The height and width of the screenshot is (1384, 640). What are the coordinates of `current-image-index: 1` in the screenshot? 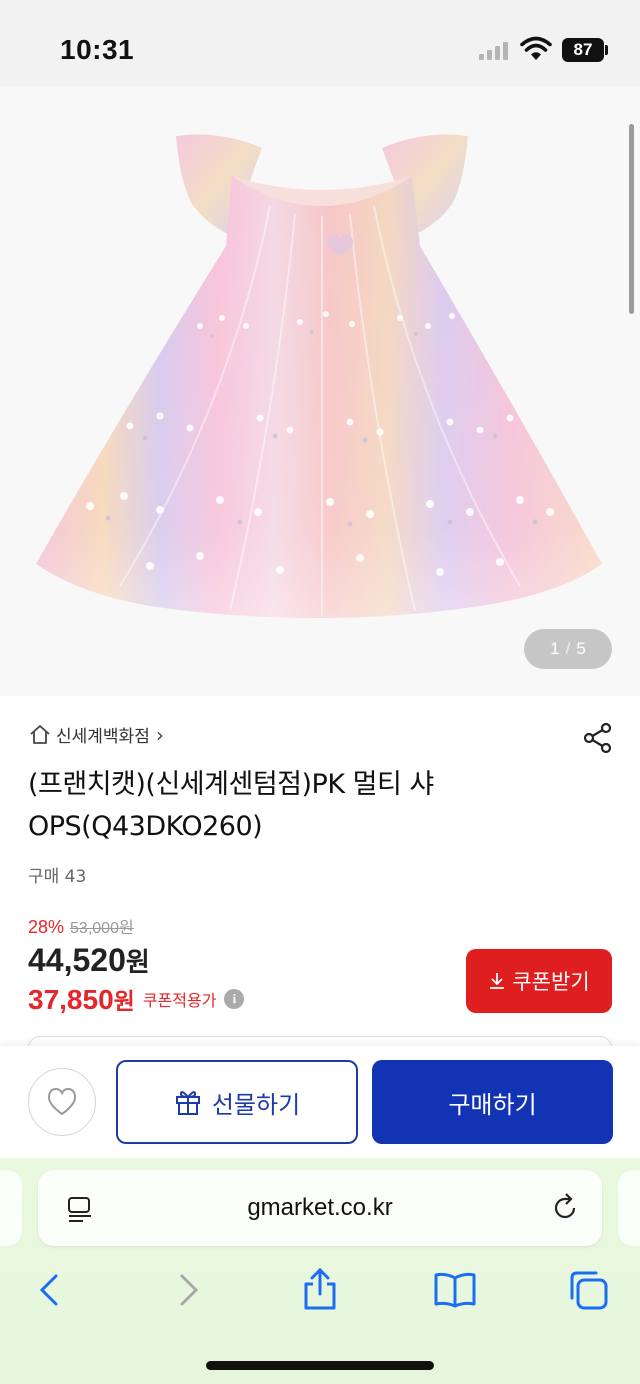 It's located at (555, 648).